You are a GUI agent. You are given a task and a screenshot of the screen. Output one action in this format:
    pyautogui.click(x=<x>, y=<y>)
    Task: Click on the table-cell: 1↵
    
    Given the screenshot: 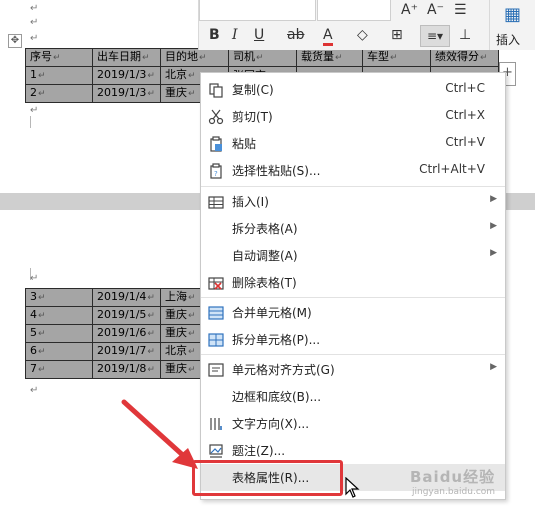 What is the action you would take?
    pyautogui.click(x=59, y=75)
    